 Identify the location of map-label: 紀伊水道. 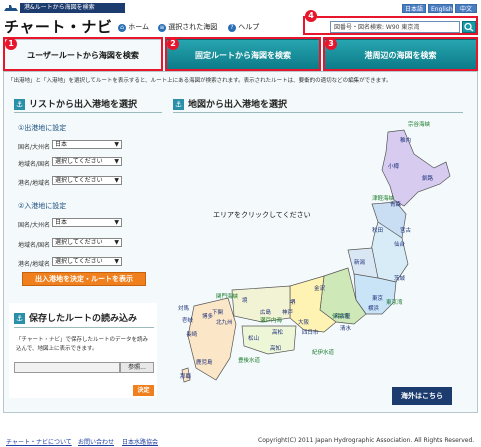
(323, 352).